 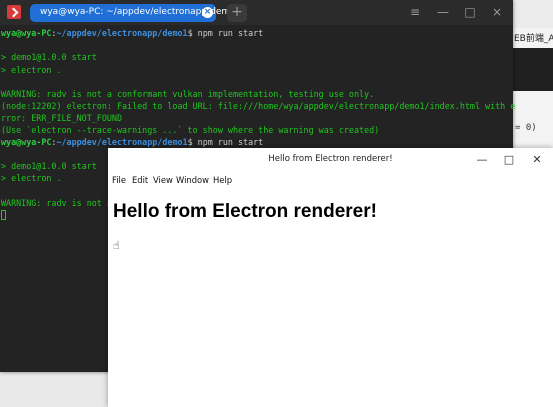 I want to click on electron-titlebar: Hello from Electron renderer! — □ ✕, so click(x=330, y=160).